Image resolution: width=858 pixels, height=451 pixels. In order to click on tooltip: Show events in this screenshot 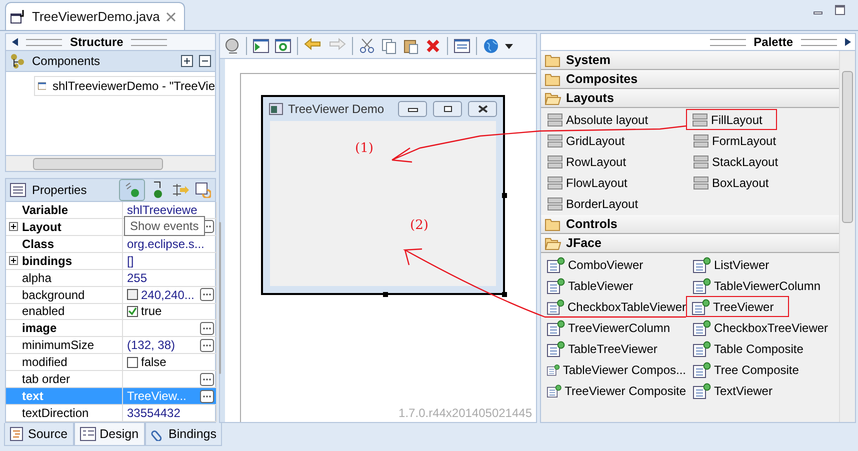, I will do `click(164, 226)`.